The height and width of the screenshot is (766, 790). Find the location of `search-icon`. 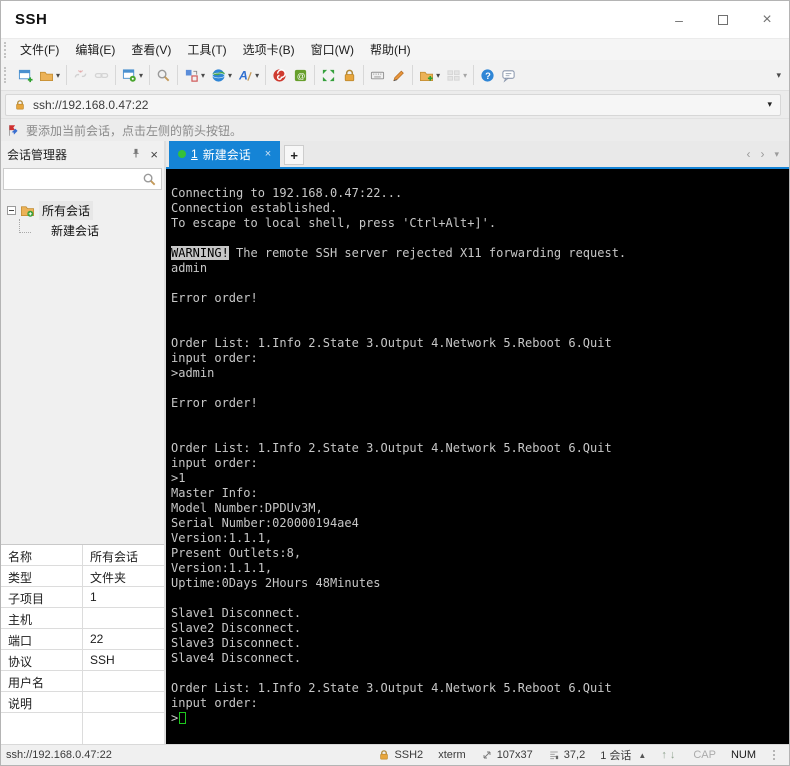

search-icon is located at coordinates (149, 179).